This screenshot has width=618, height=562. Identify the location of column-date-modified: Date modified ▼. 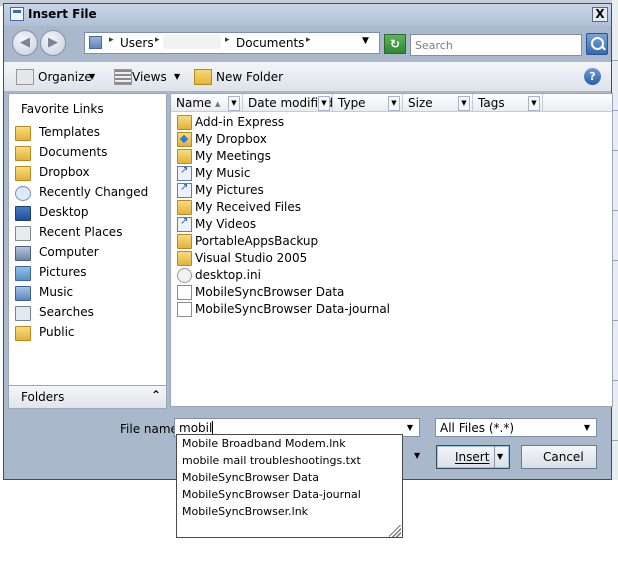
(288, 103).